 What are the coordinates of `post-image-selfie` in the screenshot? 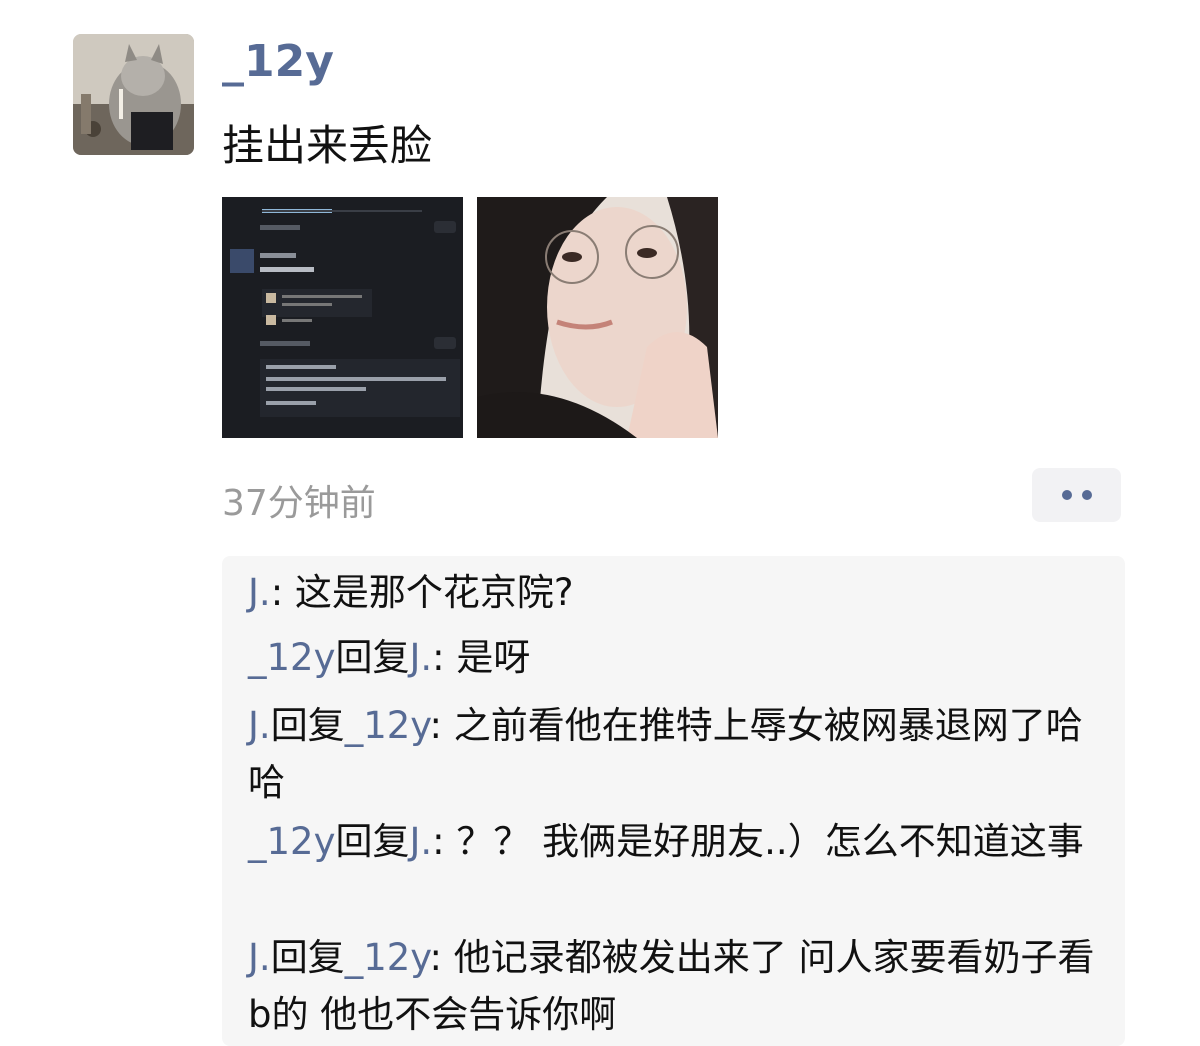 It's located at (597, 317).